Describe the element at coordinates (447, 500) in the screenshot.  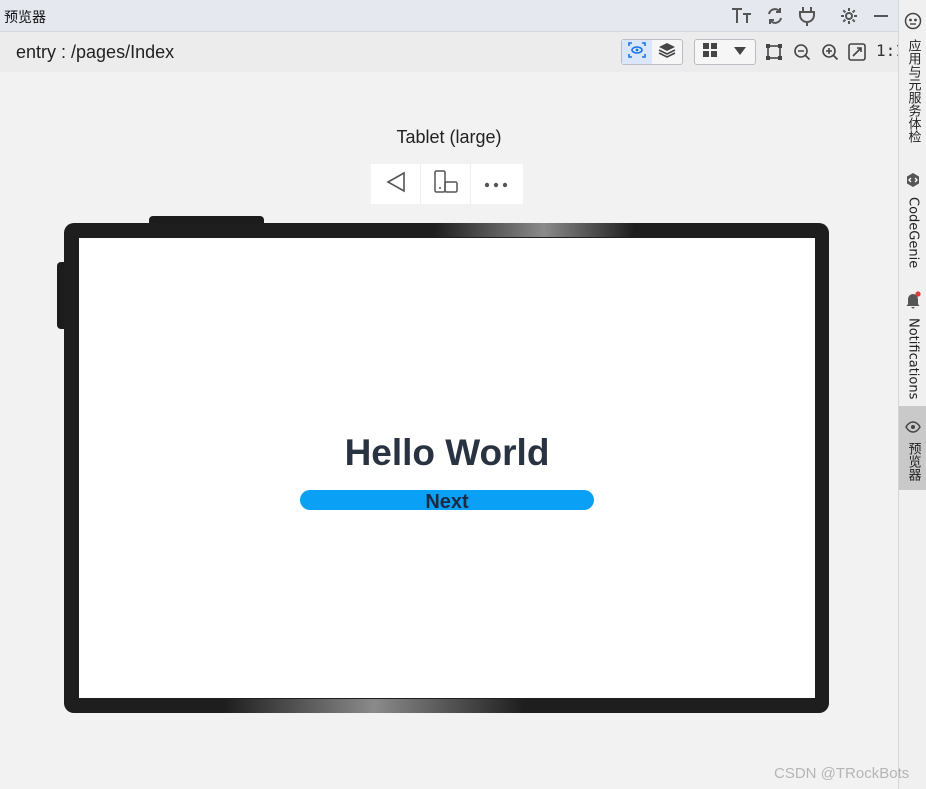
I see `next-button: Next` at that location.